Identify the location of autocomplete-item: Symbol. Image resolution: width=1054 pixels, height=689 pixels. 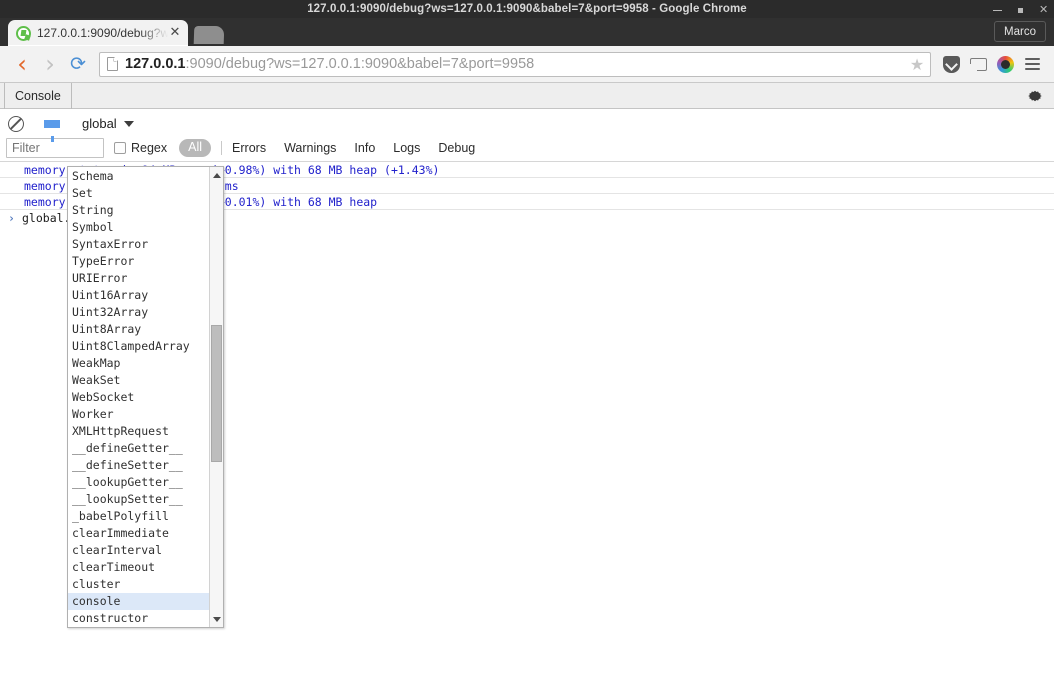
(138, 227).